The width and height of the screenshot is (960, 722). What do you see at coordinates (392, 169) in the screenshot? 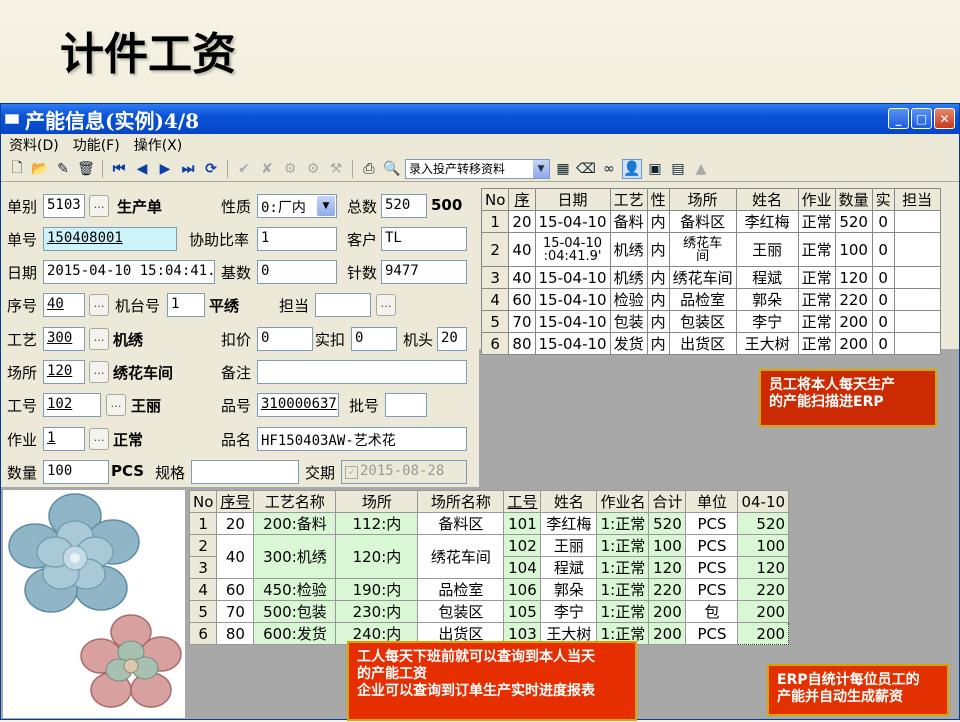
I see `preview-icon: 🔍` at bounding box center [392, 169].